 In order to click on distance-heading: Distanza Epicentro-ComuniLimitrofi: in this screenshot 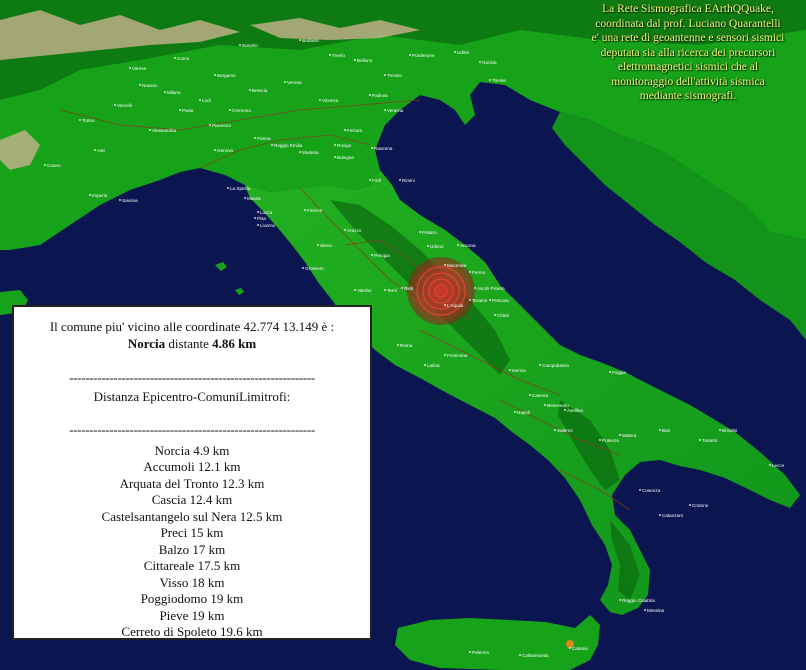, I will do `click(192, 396)`.